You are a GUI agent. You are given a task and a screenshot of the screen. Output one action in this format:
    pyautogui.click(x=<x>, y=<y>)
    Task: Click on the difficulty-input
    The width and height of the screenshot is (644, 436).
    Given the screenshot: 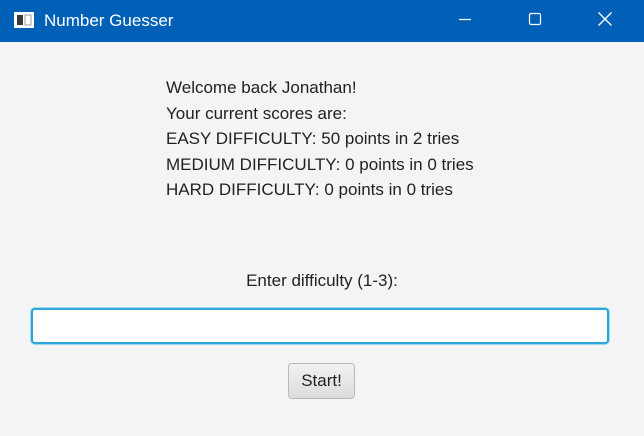 What is the action you would take?
    pyautogui.click(x=320, y=326)
    